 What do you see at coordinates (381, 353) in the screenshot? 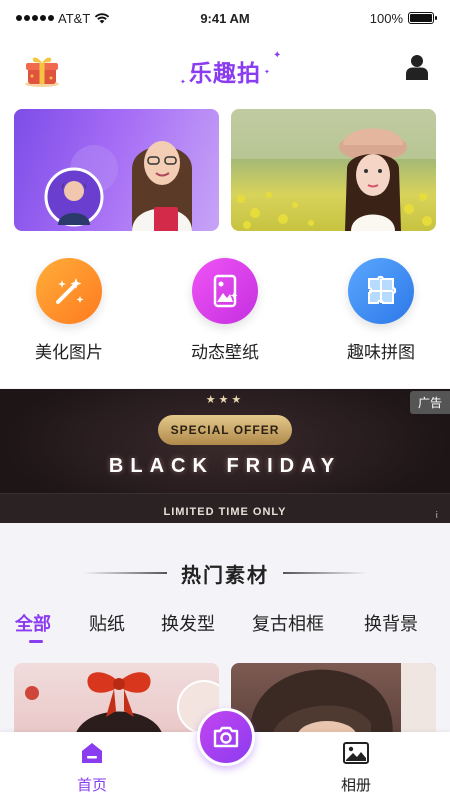
I see `feature-label: 趣味拼图` at bounding box center [381, 353].